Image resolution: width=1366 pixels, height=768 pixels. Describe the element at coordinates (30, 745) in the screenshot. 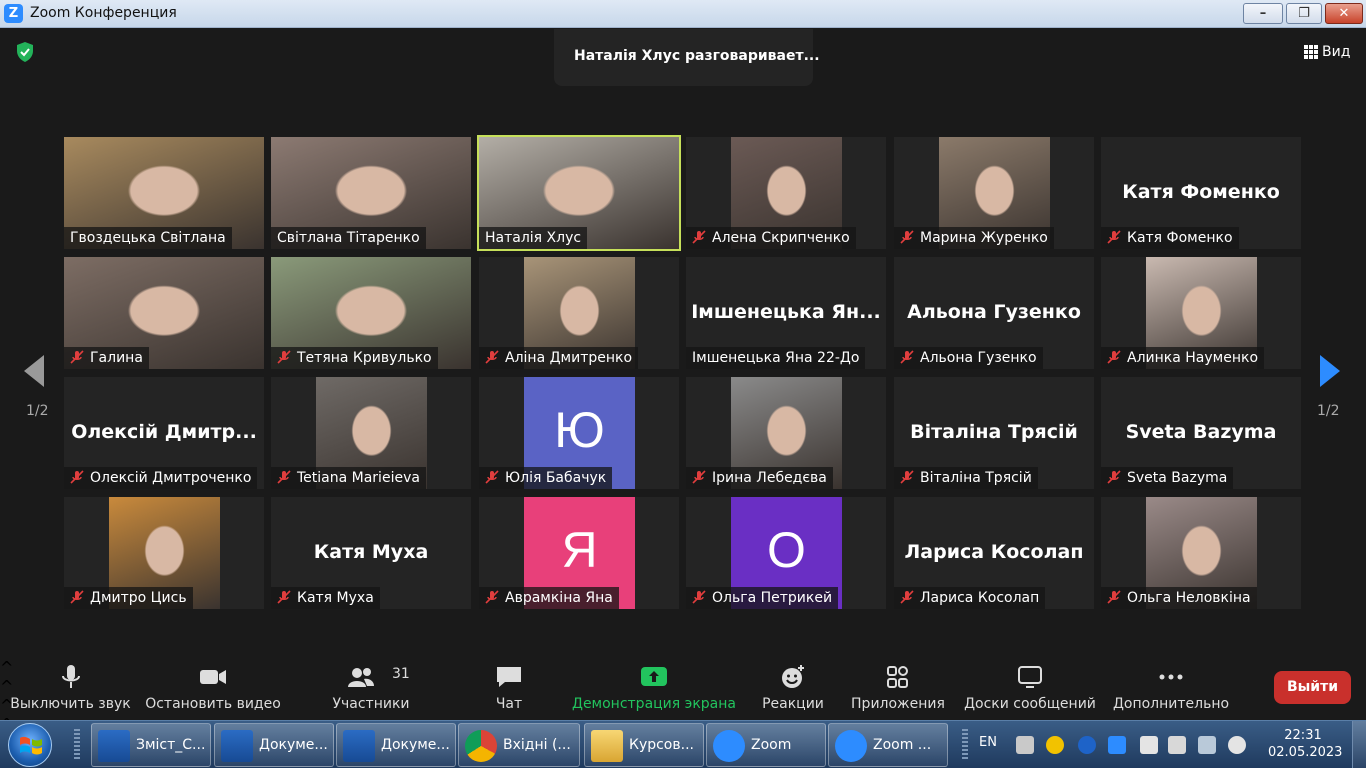

I see `start-button` at that location.